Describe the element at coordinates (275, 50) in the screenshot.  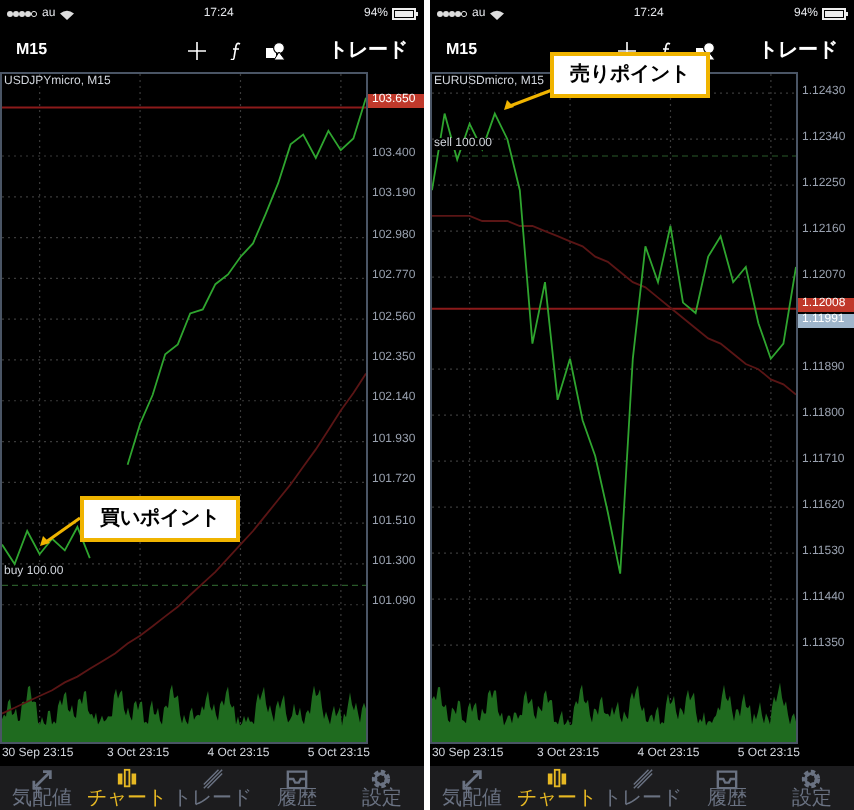
I see `objects-icon` at that location.